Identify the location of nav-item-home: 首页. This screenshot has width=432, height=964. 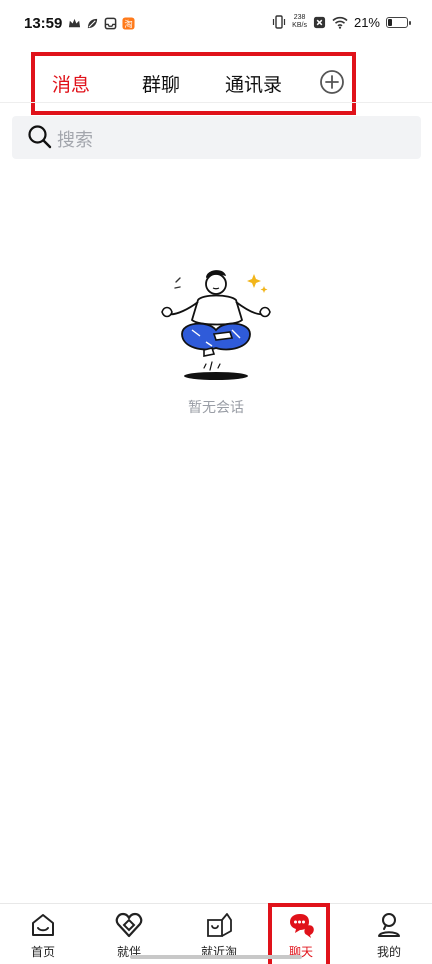
(43, 934).